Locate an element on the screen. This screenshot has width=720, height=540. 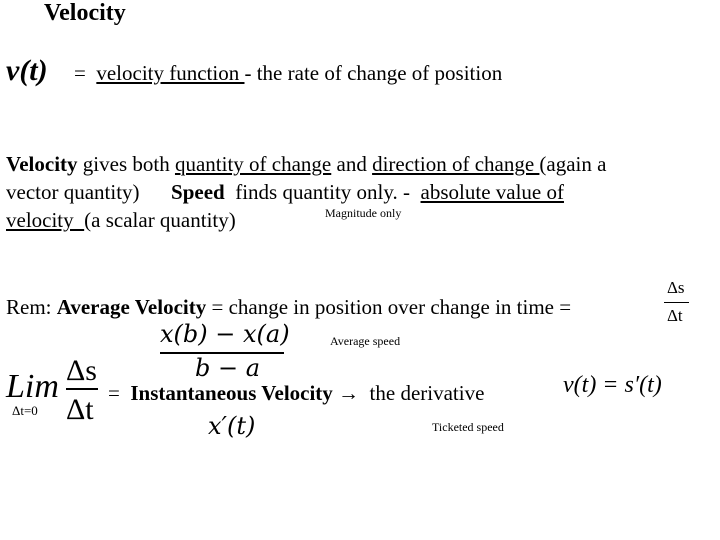
text: (again a is located at coordinates (573, 164).